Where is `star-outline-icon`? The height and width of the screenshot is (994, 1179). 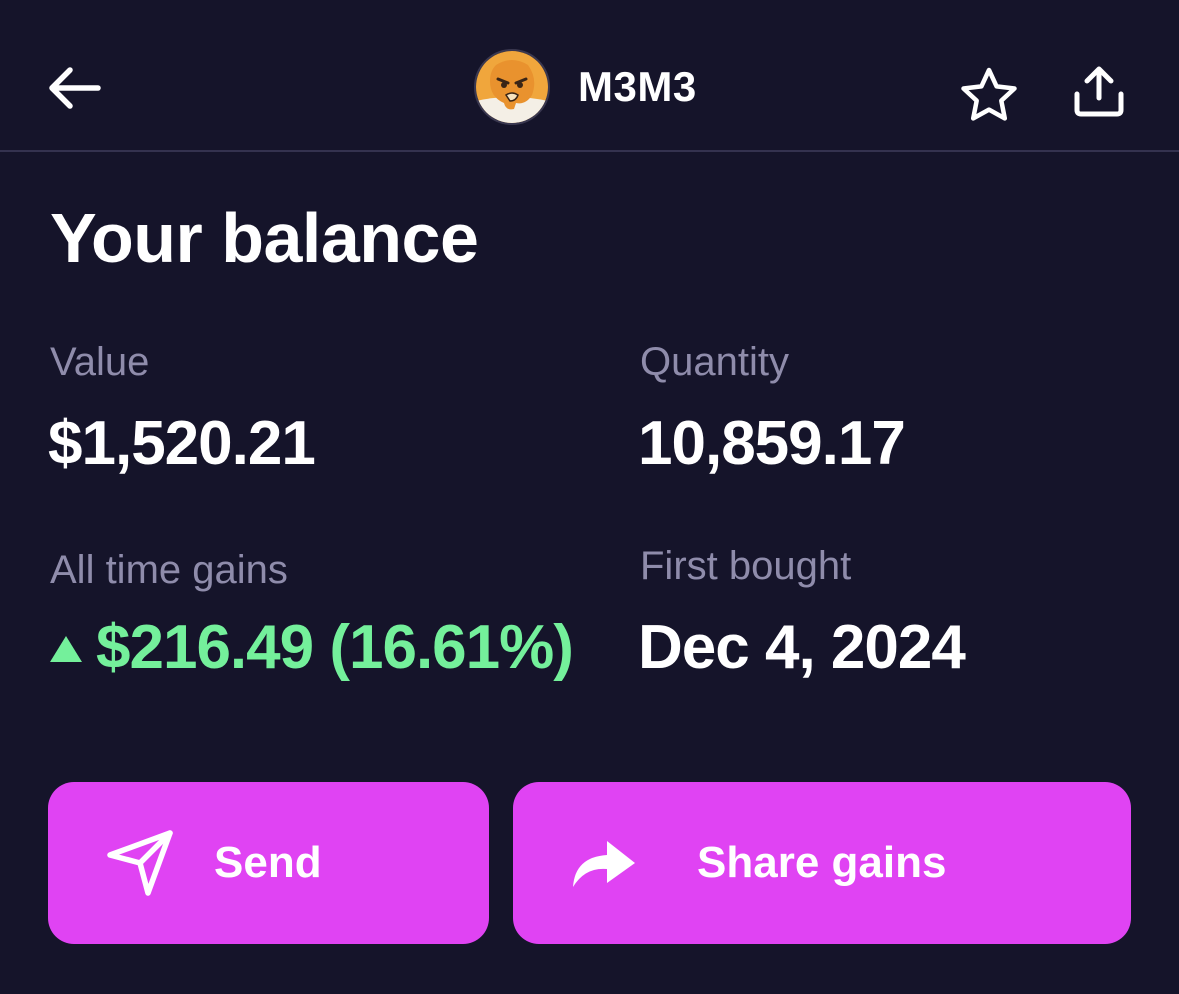
star-outline-icon is located at coordinates (989, 94).